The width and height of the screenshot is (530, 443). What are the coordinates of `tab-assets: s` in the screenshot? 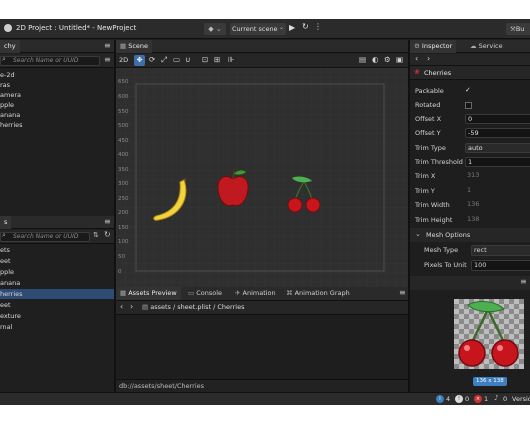 It's located at (6, 222).